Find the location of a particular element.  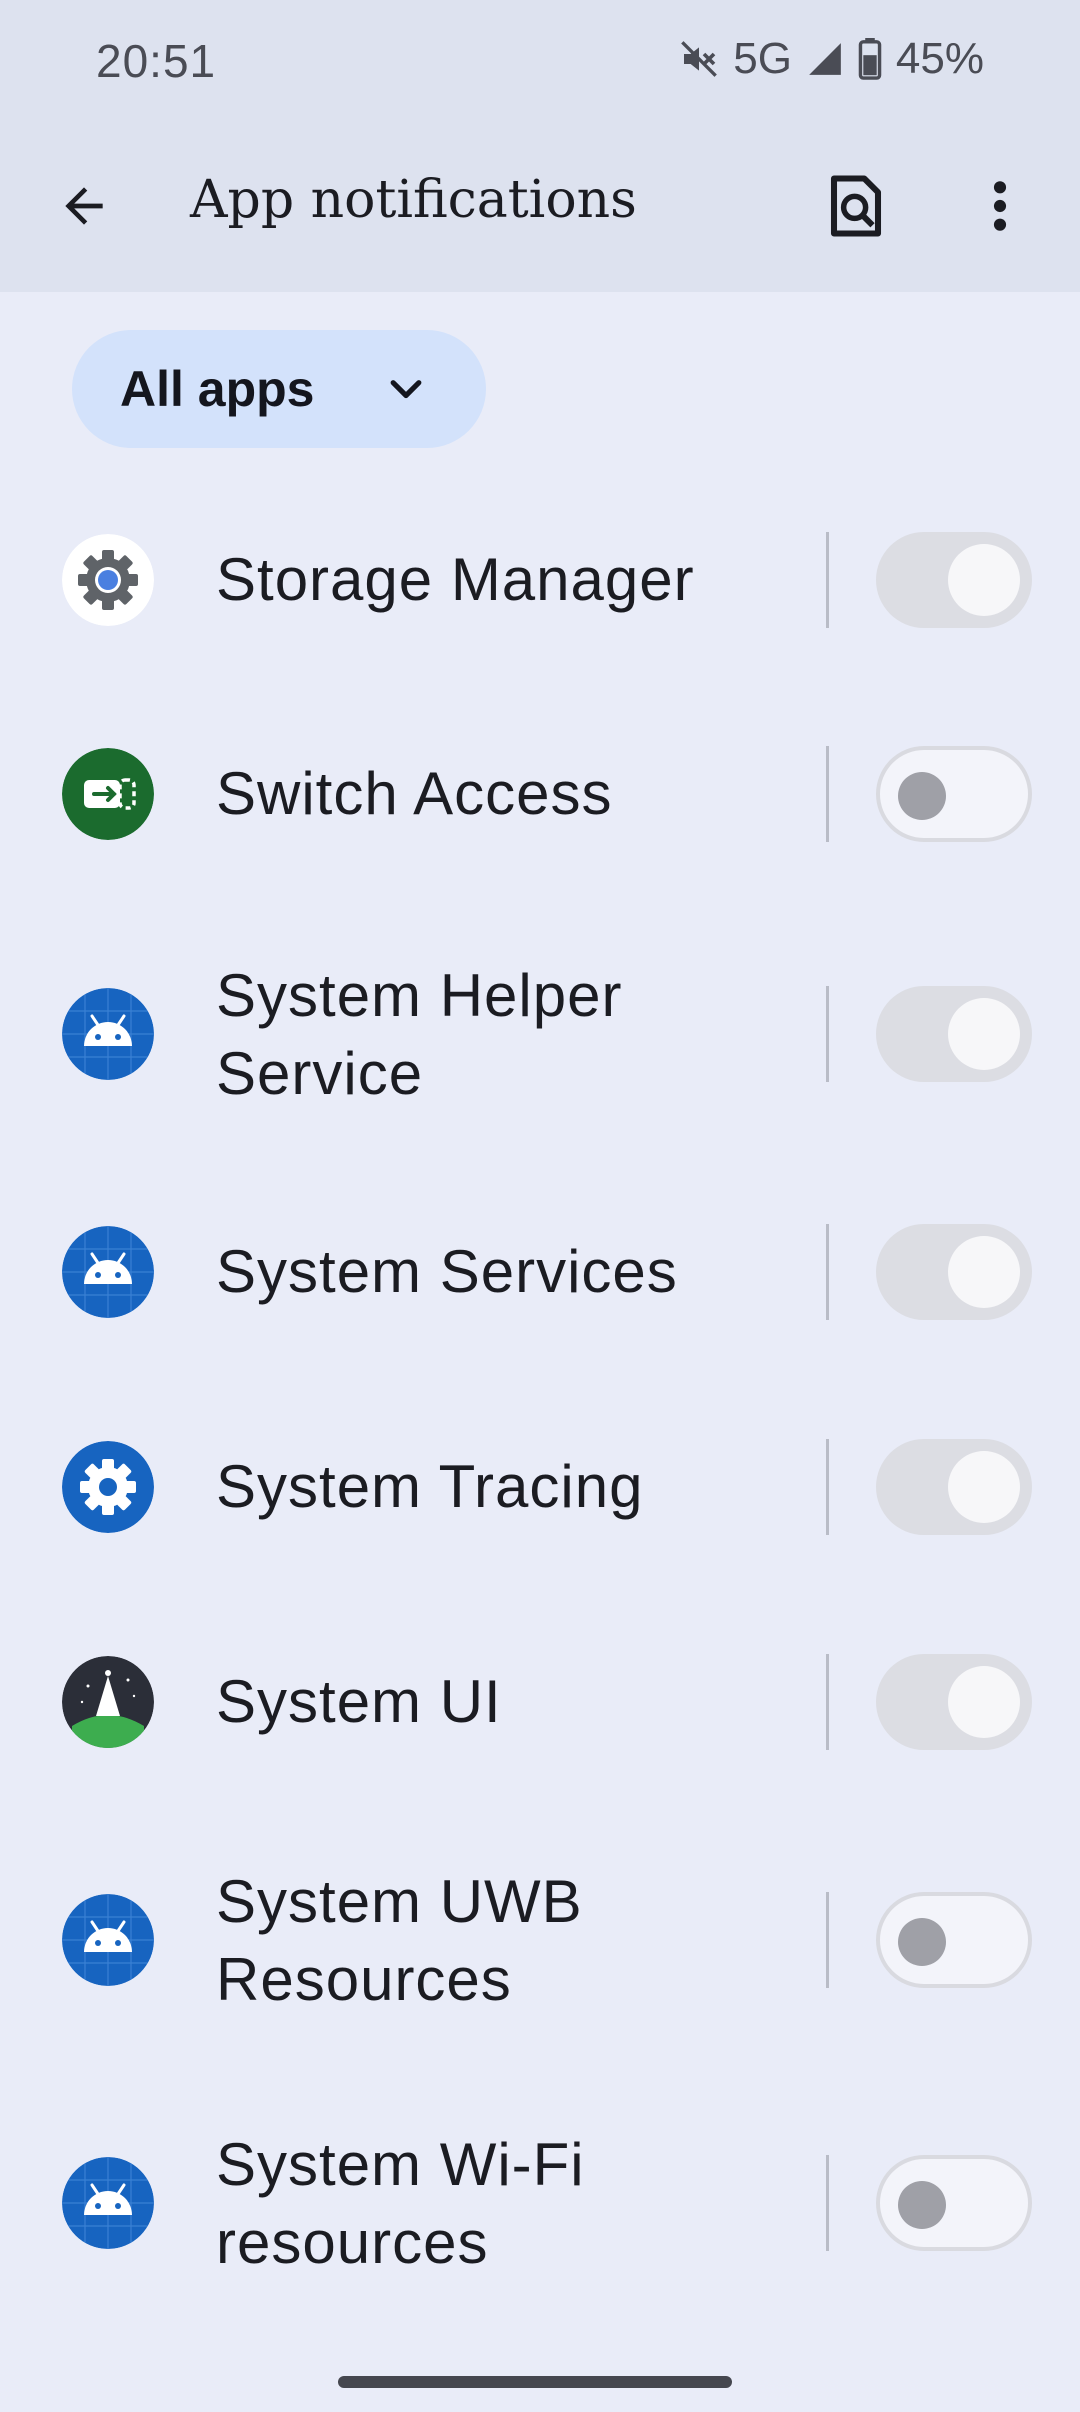

app-name: Storage Manager is located at coordinates (455, 579).